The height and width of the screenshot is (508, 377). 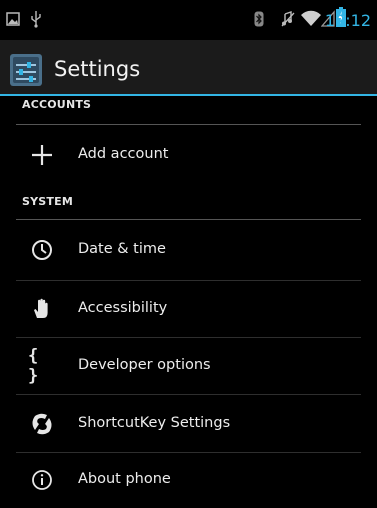 I want to click on list-item-shortcutkey-settings: ShortcutKey Settings, so click(x=188, y=424).